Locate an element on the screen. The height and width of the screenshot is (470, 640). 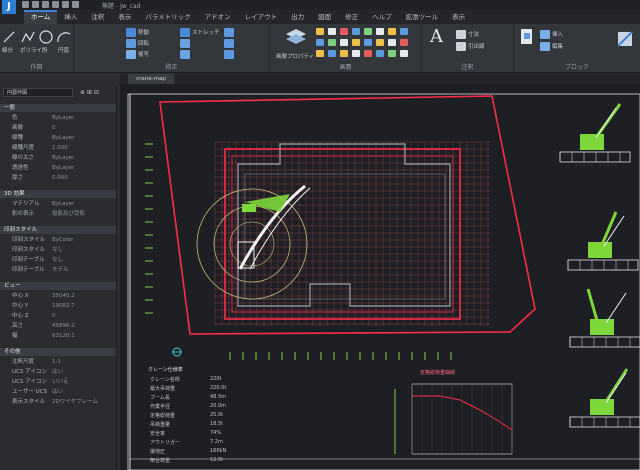
property-row: 中心 Y 19082.7 is located at coordinates (58, 306).